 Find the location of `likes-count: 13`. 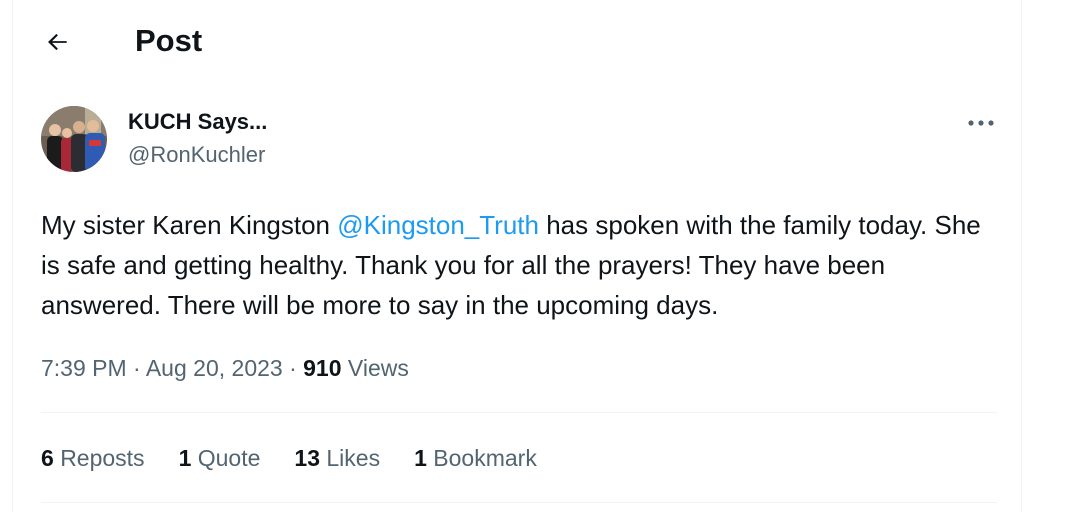

likes-count: 13 is located at coordinates (307, 458).